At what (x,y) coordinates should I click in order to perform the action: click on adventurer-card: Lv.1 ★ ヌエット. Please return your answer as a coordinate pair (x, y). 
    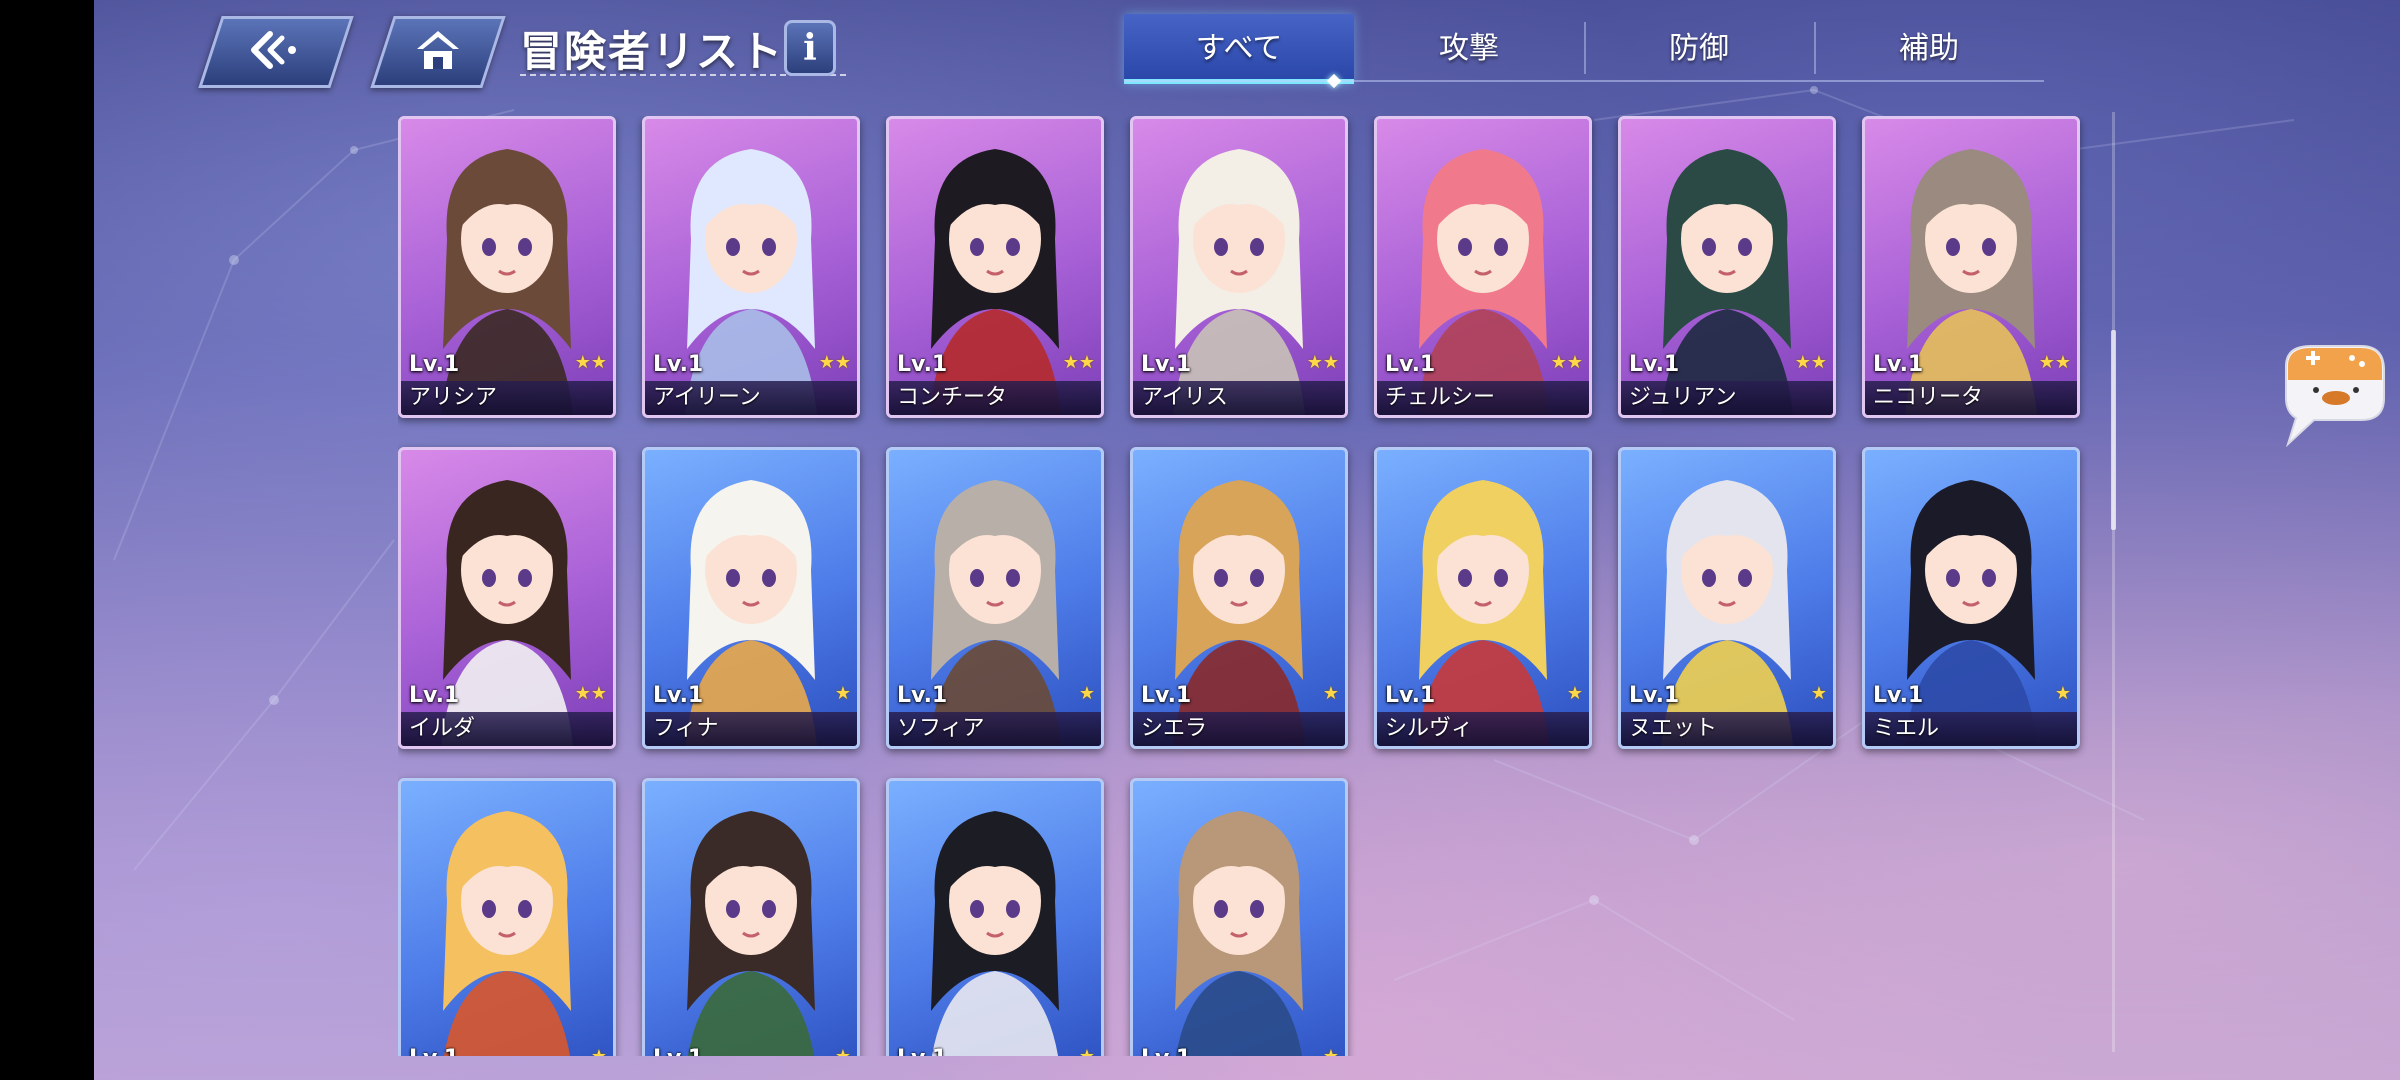
    Looking at the image, I should click on (1727, 598).